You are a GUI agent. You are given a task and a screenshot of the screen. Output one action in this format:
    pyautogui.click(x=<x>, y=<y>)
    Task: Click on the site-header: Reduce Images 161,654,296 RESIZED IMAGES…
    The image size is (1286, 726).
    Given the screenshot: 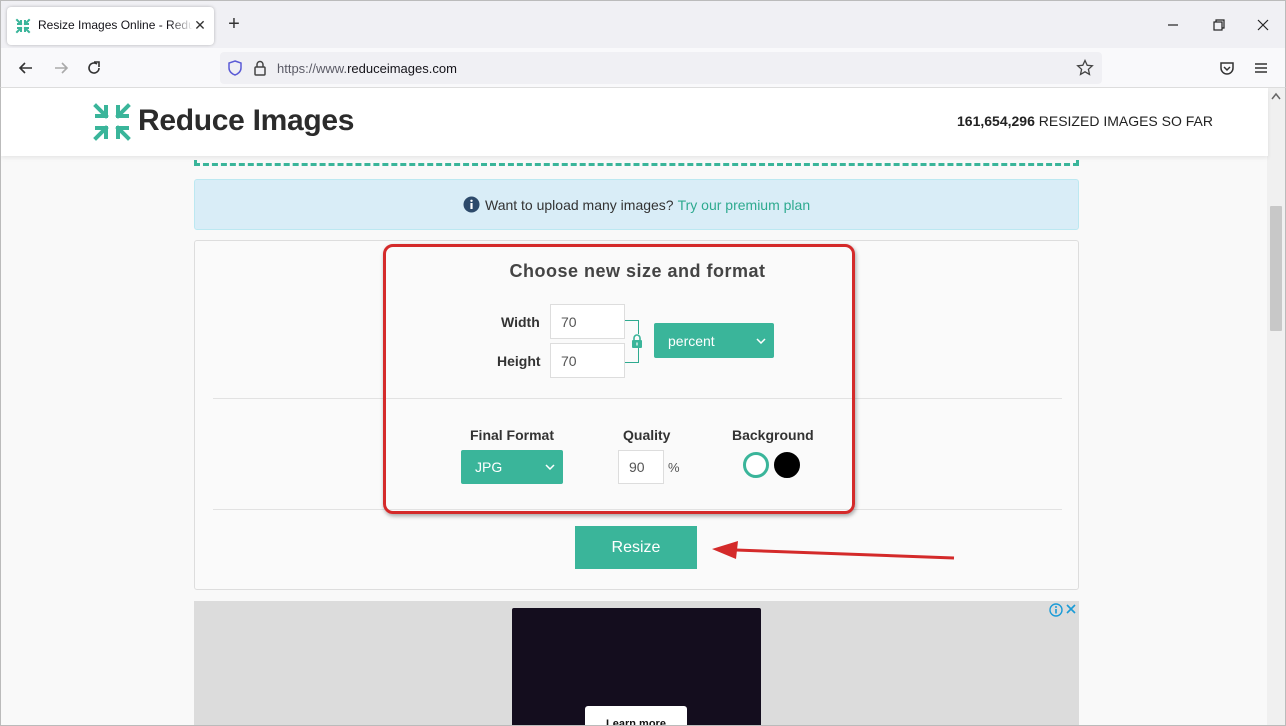 What is the action you would take?
    pyautogui.click(x=634, y=122)
    